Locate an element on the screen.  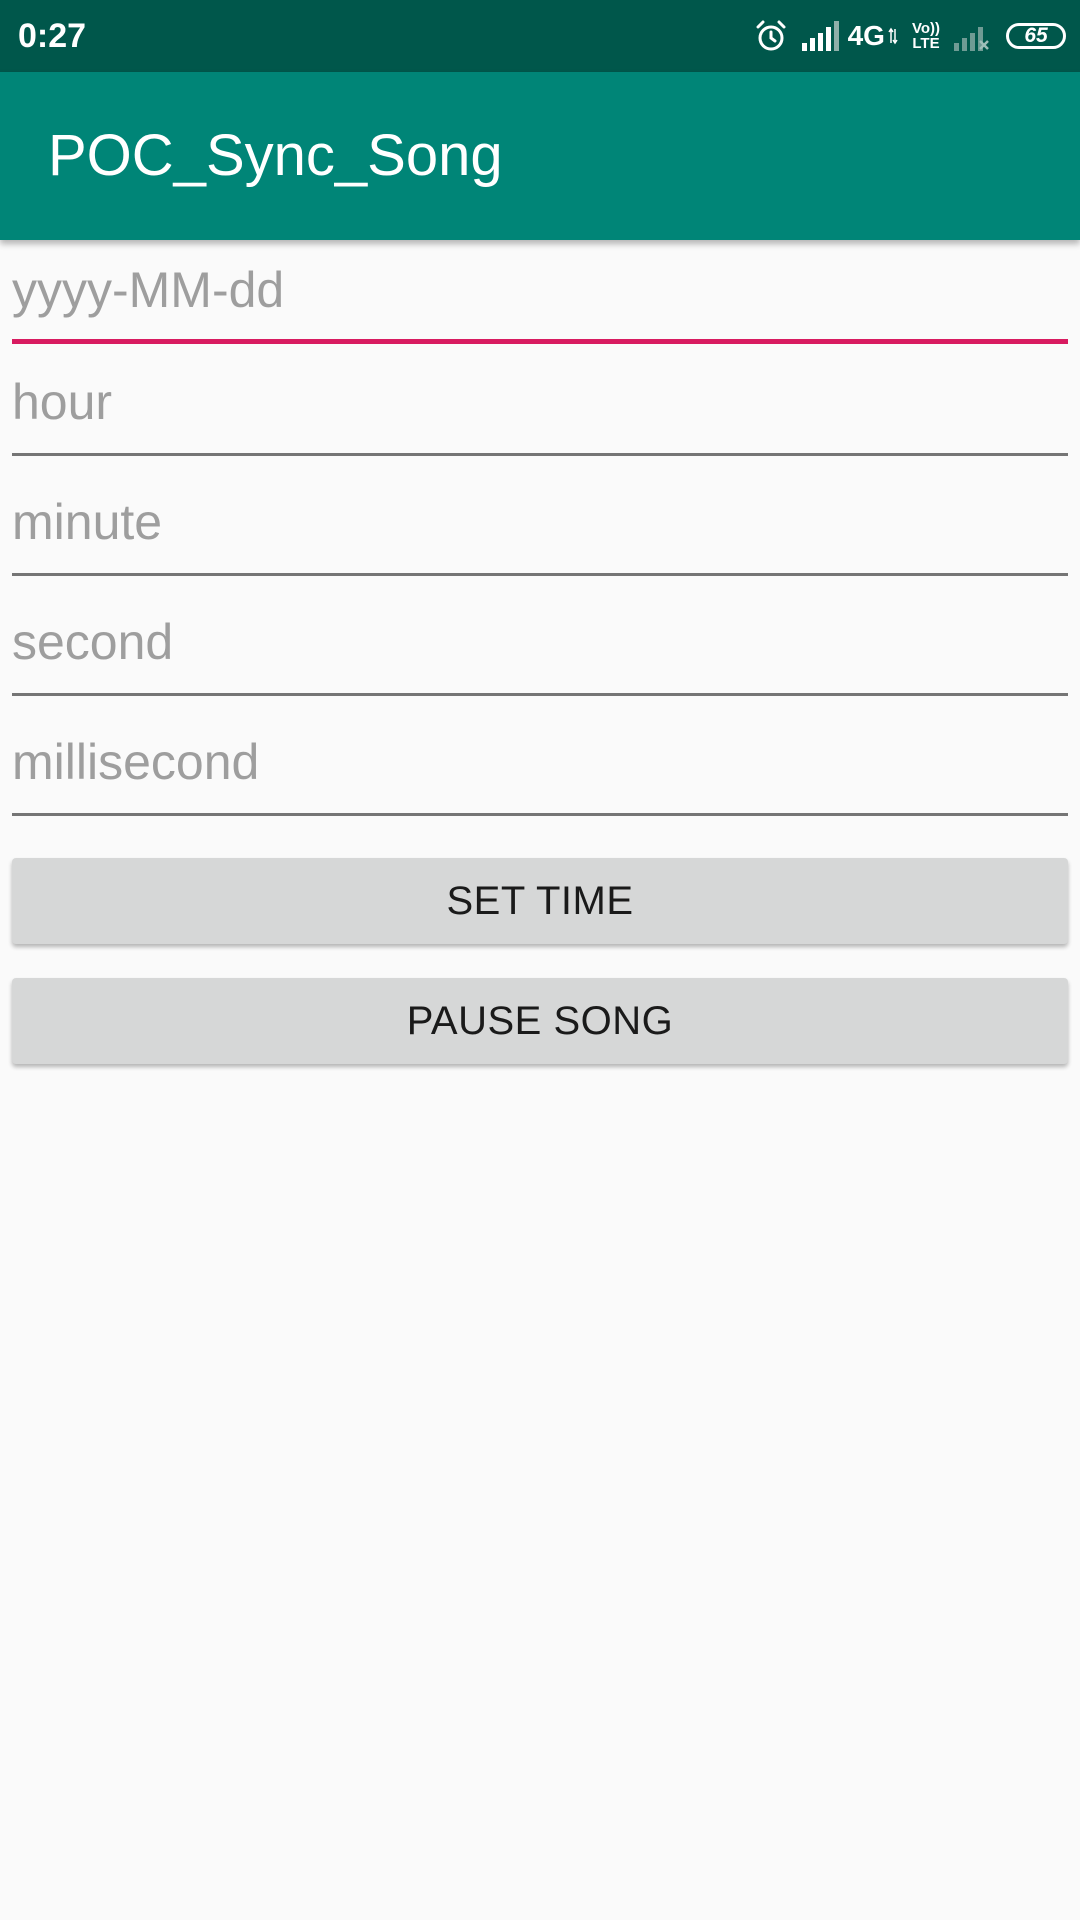
set-time-button: SET TIME is located at coordinates (540, 901).